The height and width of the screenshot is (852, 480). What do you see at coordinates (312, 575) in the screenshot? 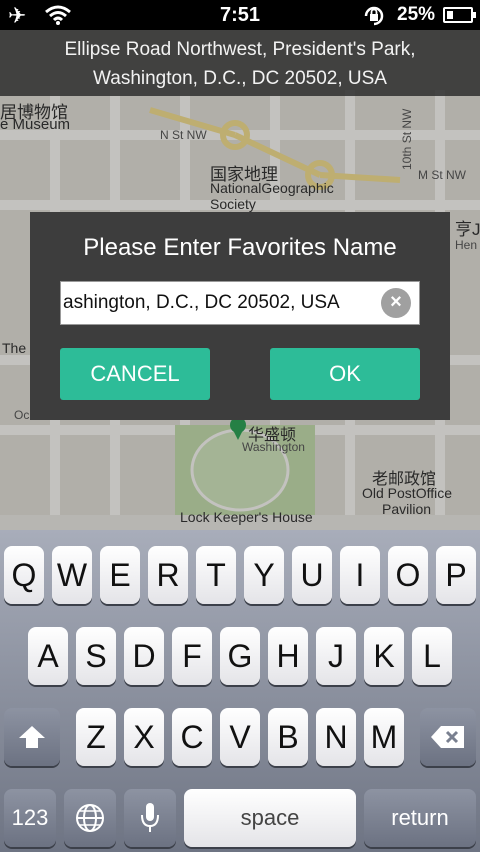
I see `key-u: U` at bounding box center [312, 575].